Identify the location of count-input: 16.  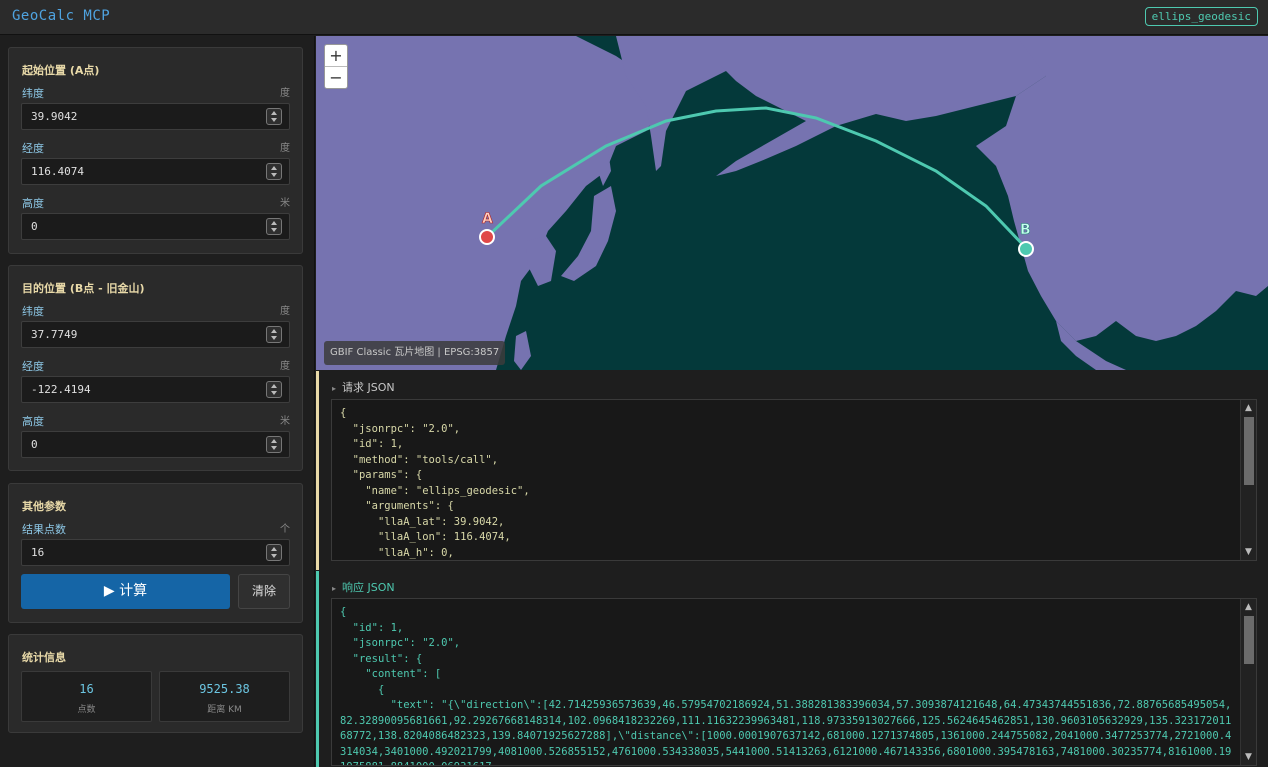
(155, 552).